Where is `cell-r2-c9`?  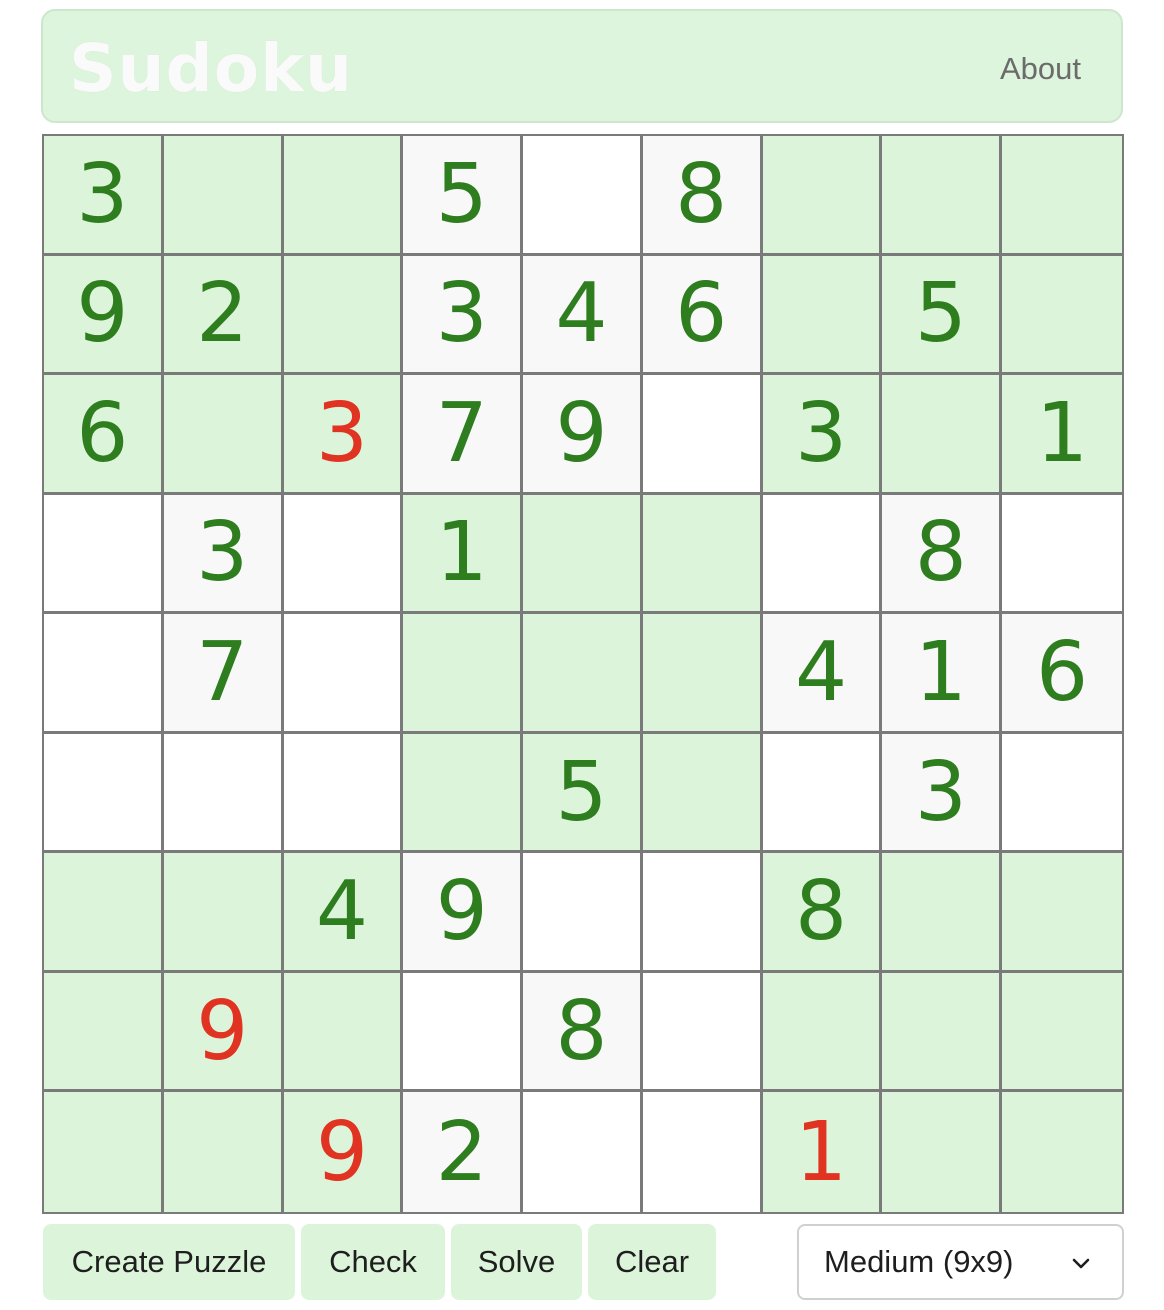 cell-r2-c9 is located at coordinates (1062, 315).